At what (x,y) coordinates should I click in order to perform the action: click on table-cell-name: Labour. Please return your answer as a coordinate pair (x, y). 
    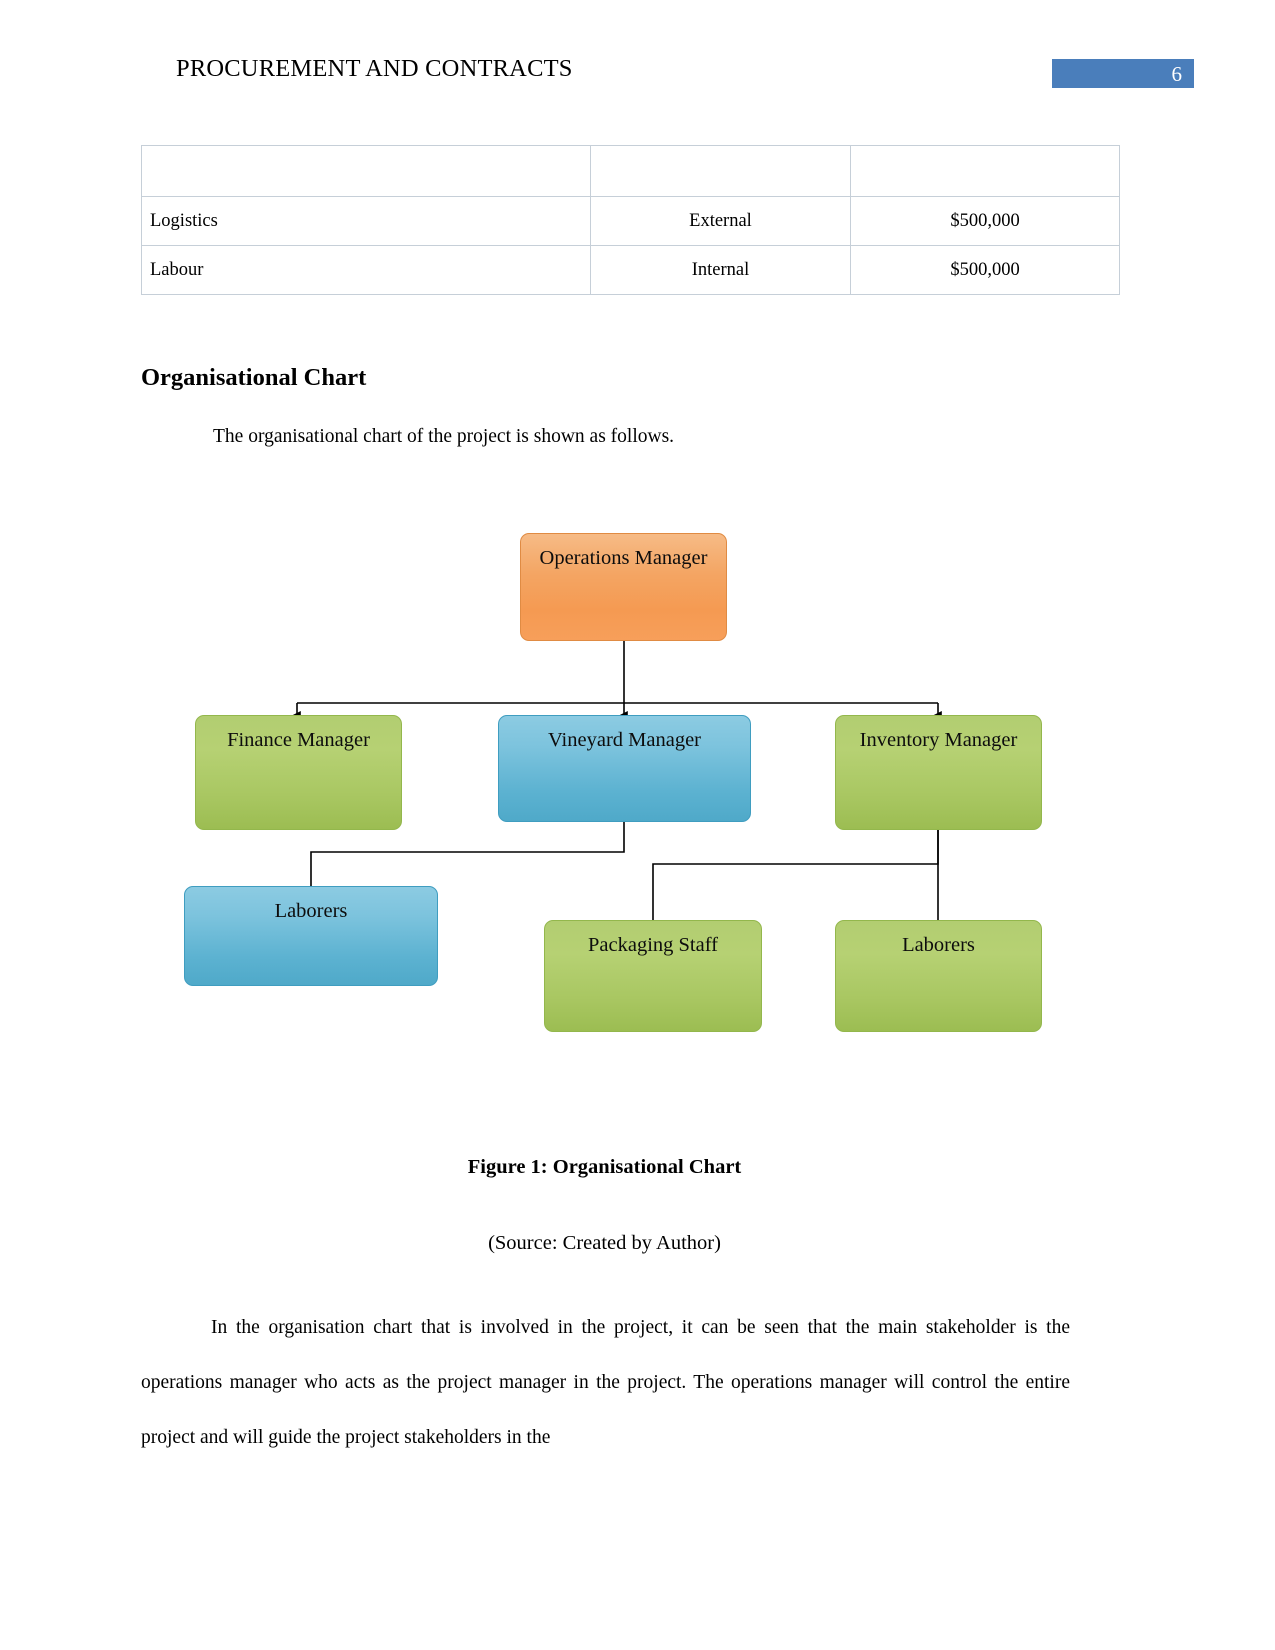
    Looking at the image, I should click on (366, 270).